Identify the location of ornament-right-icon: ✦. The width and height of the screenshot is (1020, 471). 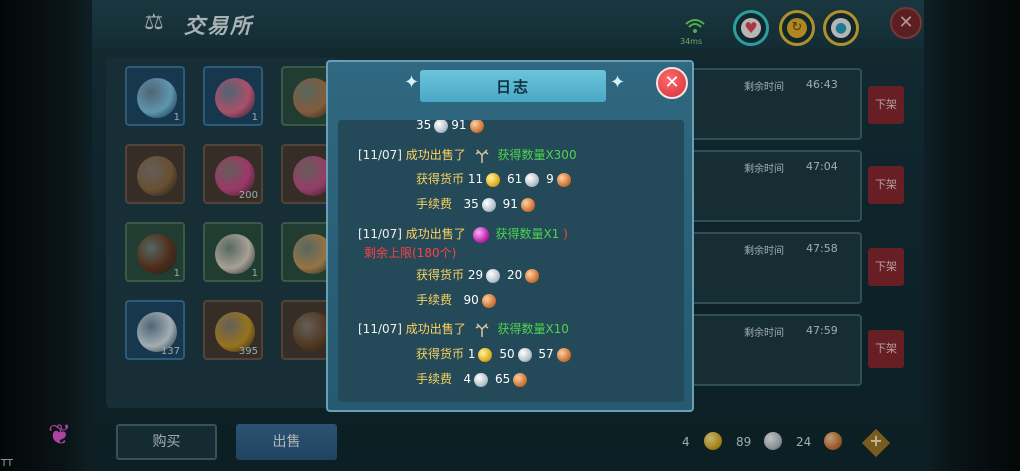
(618, 82).